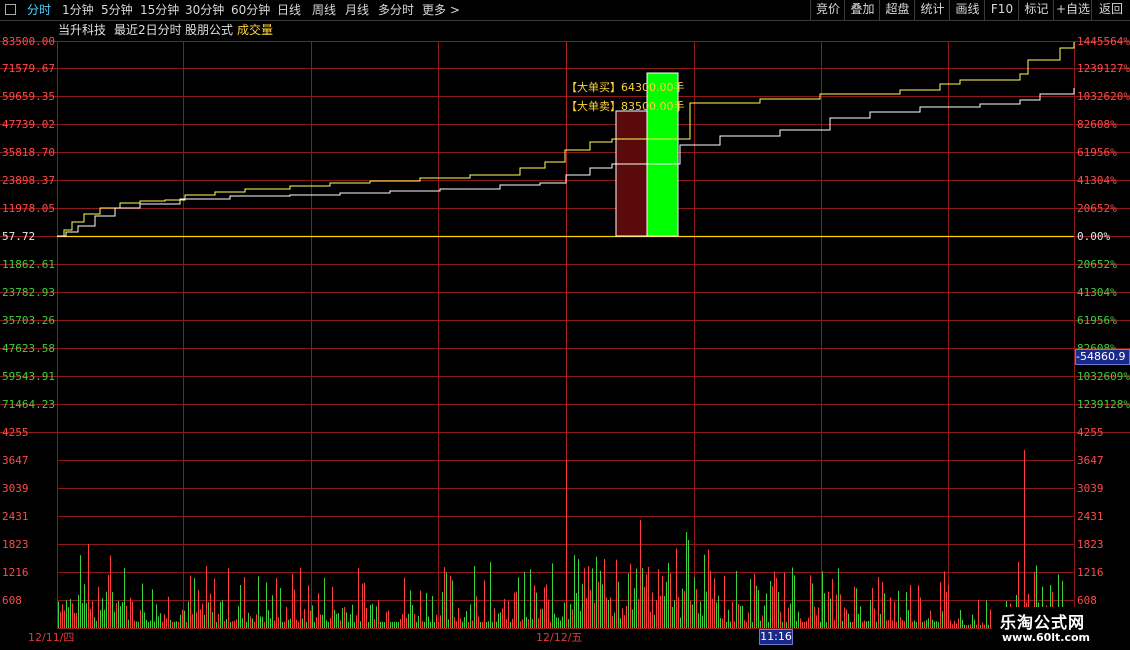 This screenshot has width=1130, height=650. What do you see at coordinates (1103, 68) in the screenshot?
I see `pct-tick-up: 1239127%` at bounding box center [1103, 68].